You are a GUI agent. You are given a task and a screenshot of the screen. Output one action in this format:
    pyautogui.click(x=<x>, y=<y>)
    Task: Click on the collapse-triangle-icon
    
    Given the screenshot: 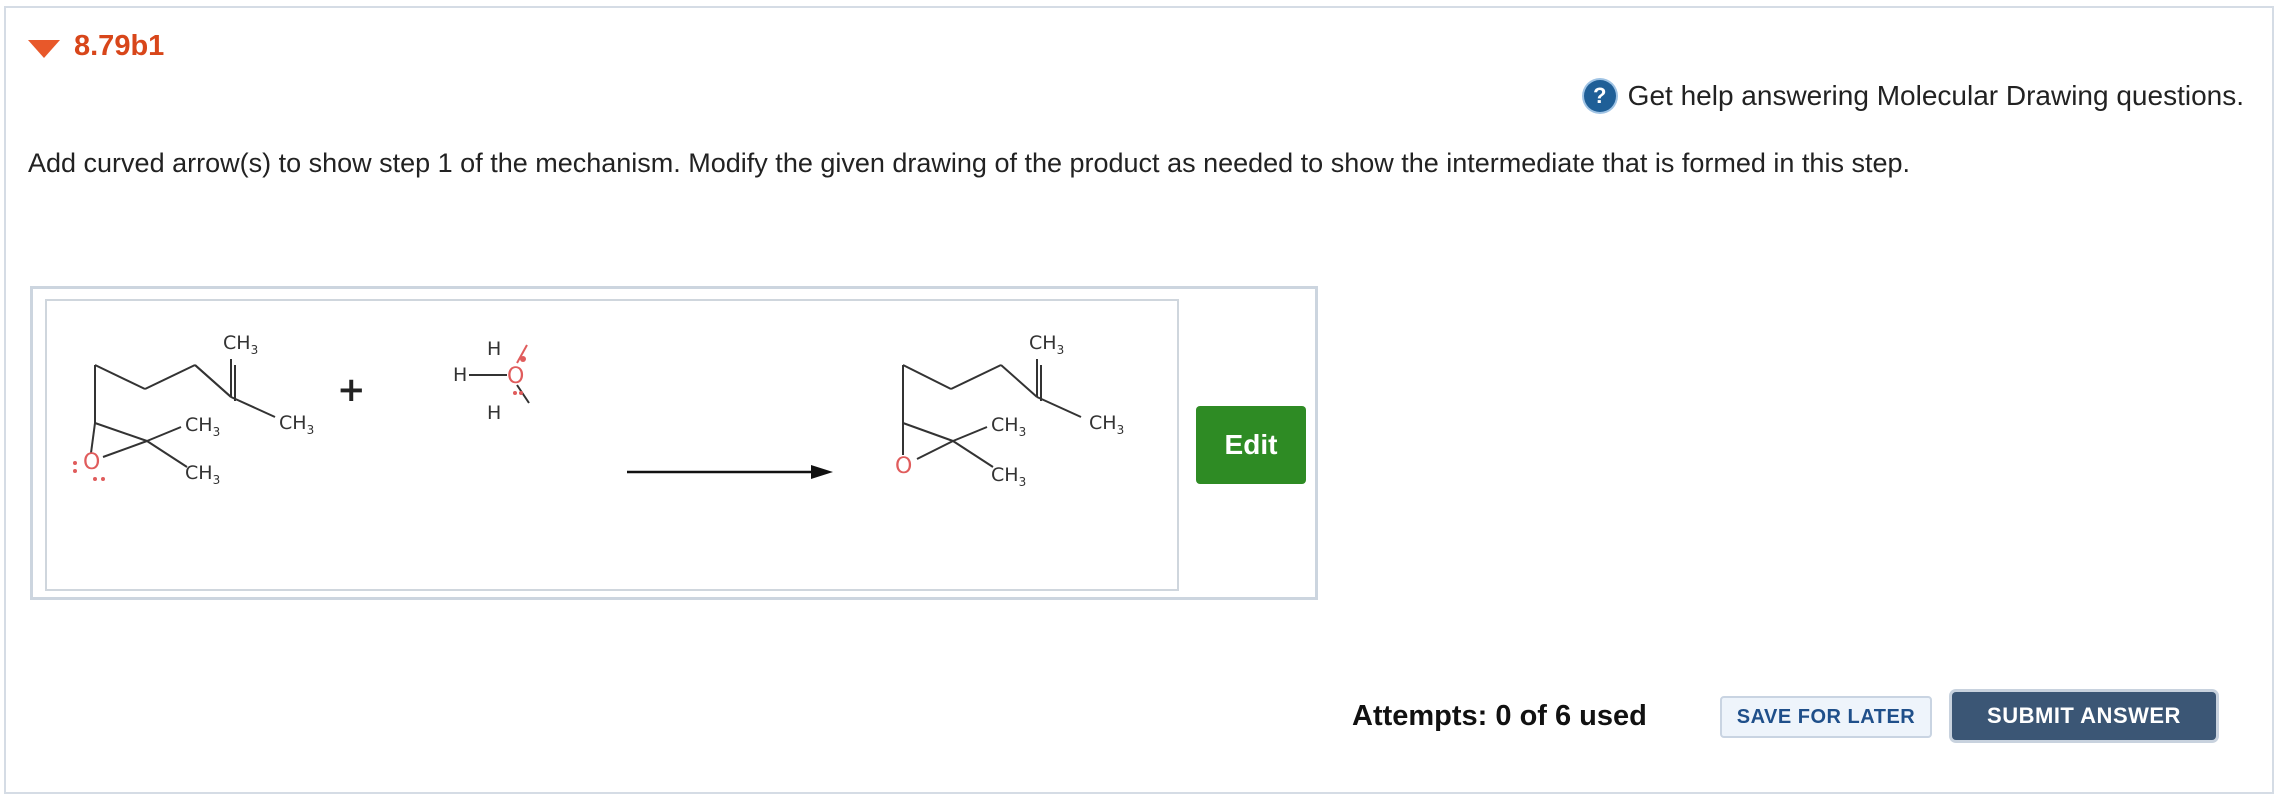 What is the action you would take?
    pyautogui.click(x=44, y=48)
    